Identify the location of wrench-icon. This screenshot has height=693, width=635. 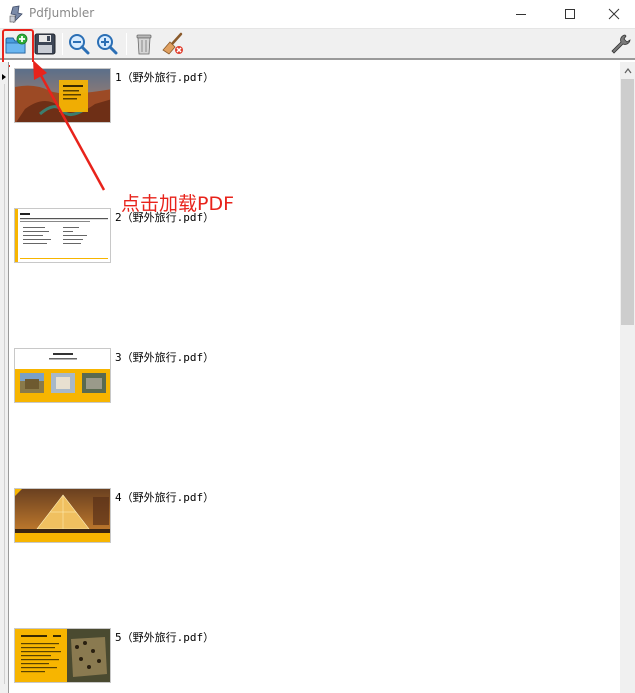
(621, 44).